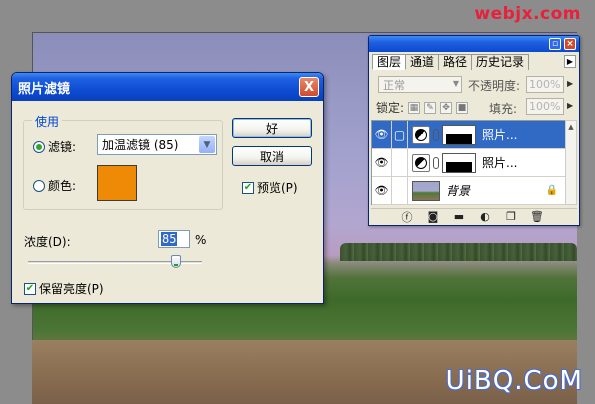 This screenshot has height=404, width=595. I want to click on close-button: X, so click(309, 87).